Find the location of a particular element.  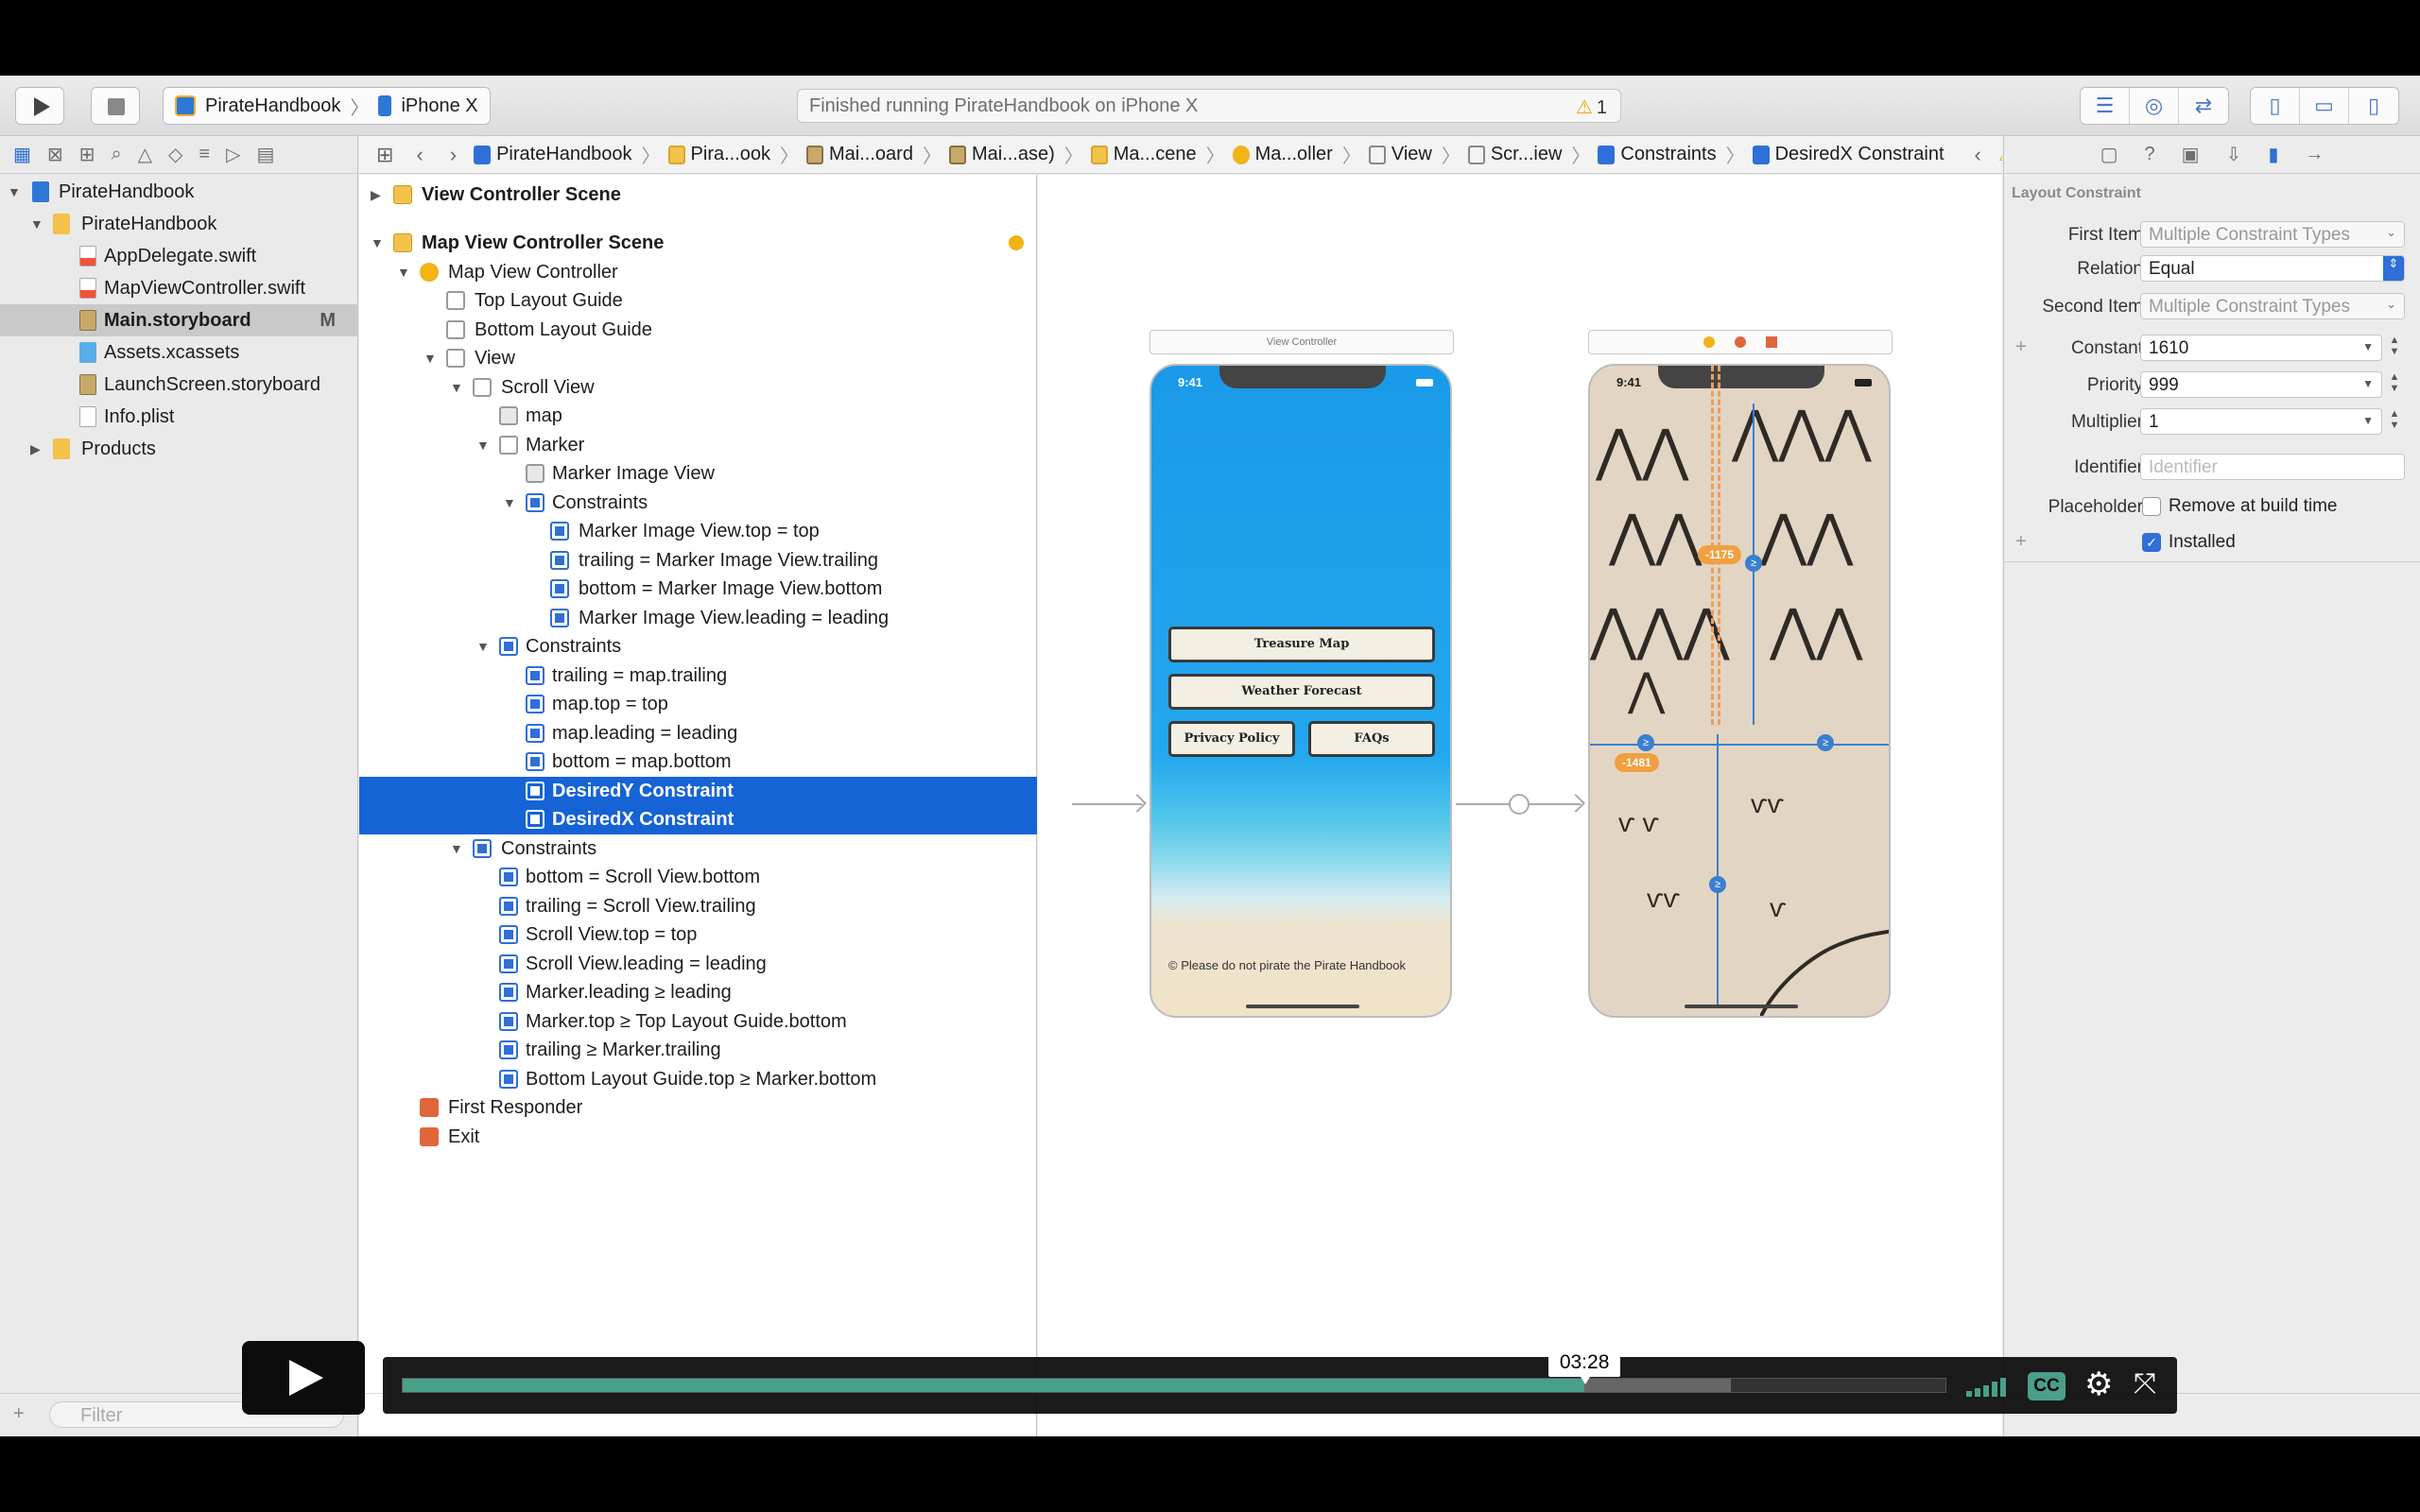

scene-warning-icon is located at coordinates (1016, 243).